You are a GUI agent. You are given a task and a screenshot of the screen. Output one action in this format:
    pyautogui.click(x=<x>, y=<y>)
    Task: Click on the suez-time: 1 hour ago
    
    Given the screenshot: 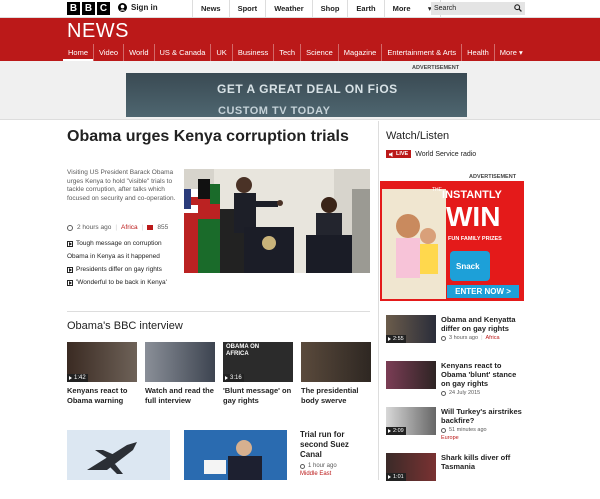 What is the action you would take?
    pyautogui.click(x=322, y=466)
    